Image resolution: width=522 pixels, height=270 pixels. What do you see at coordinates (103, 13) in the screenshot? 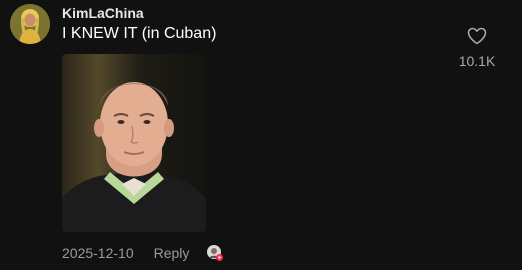
I see `username: KimLaChina` at bounding box center [103, 13].